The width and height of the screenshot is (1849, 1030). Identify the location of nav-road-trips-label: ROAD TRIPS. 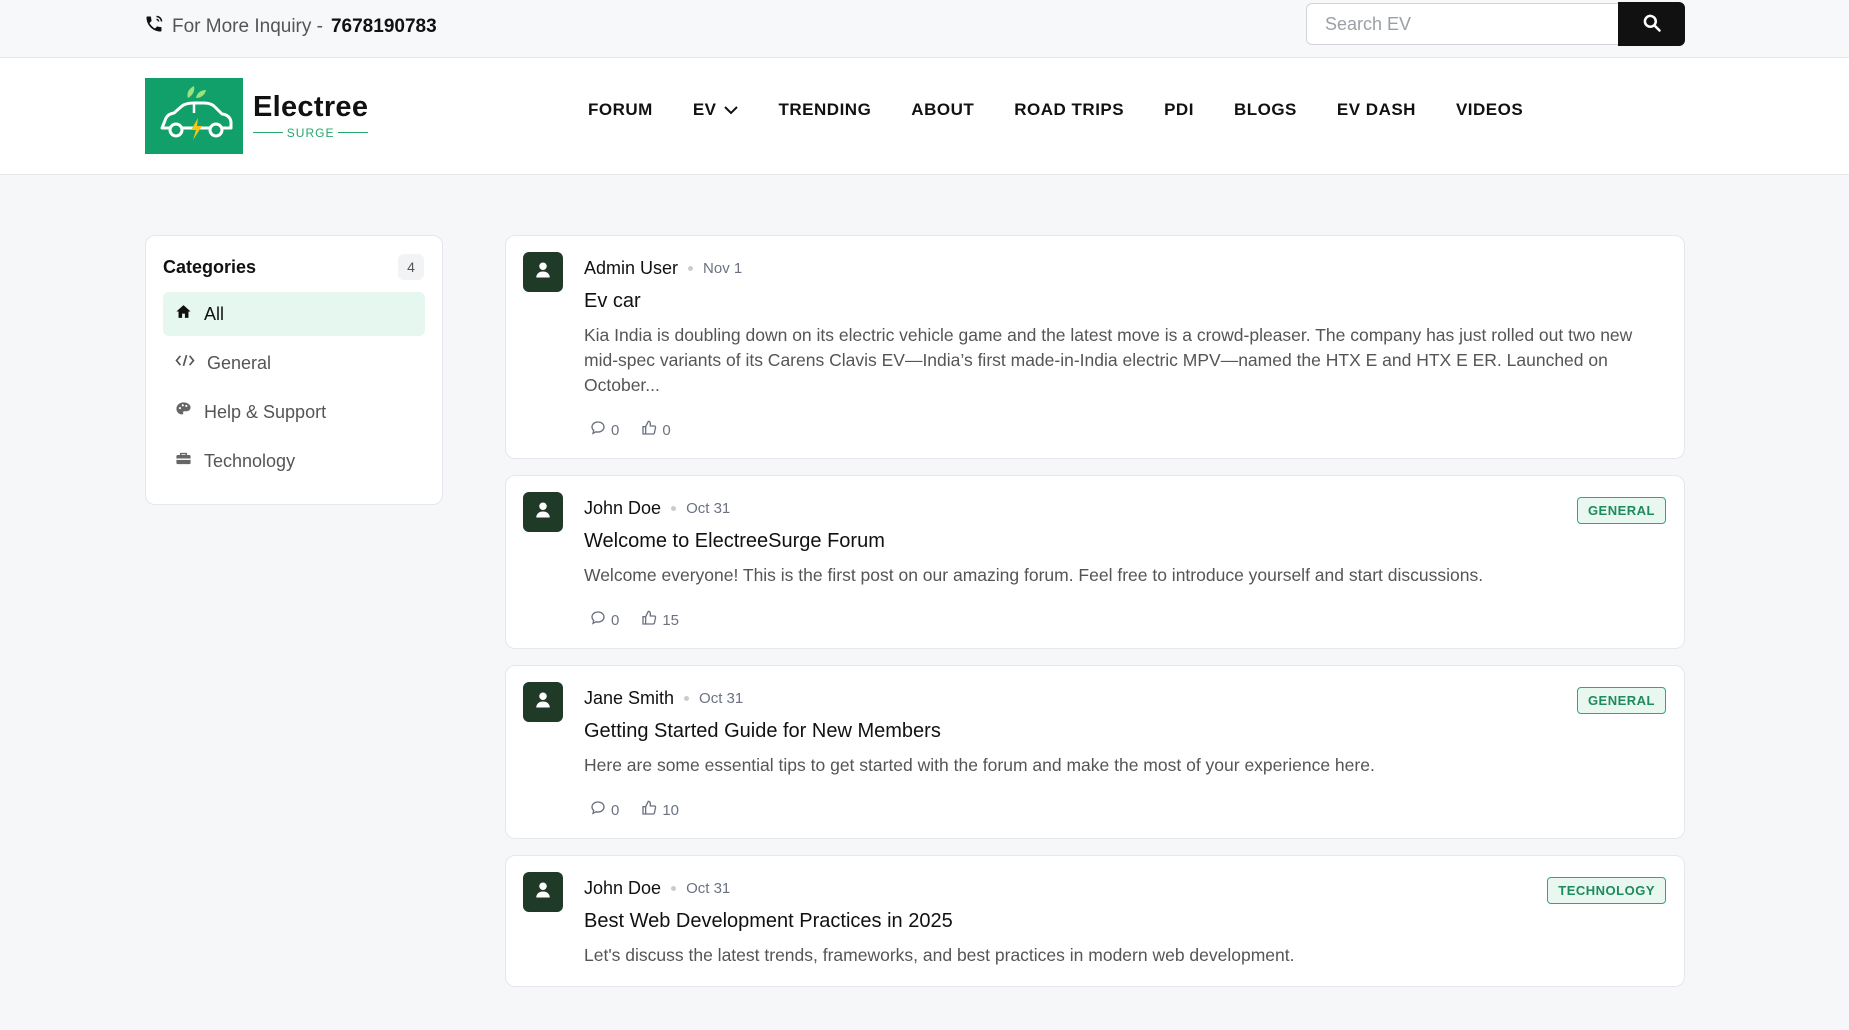
(1069, 109).